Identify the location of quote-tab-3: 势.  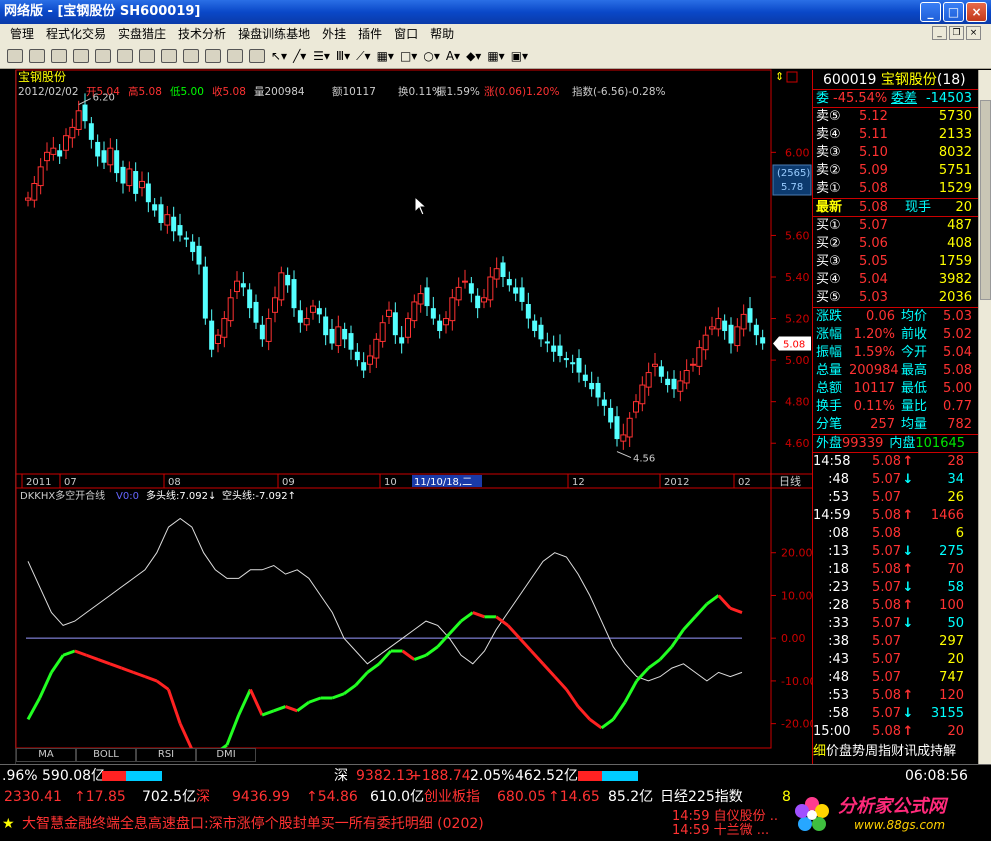
(858, 751).